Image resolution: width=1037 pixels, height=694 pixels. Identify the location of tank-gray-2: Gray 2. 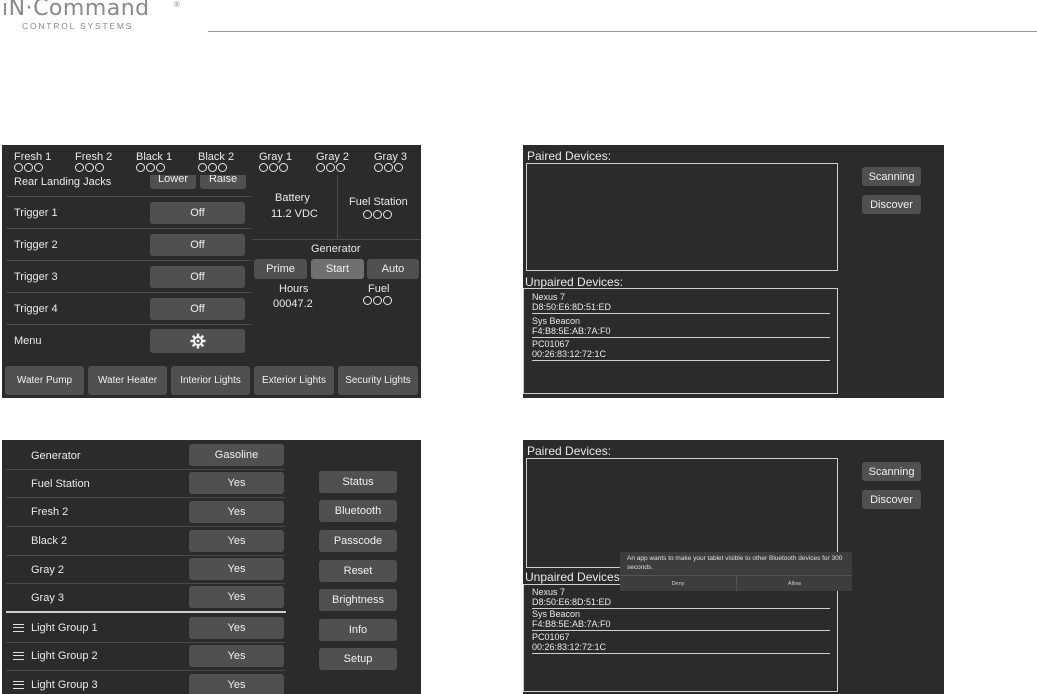
(344, 161).